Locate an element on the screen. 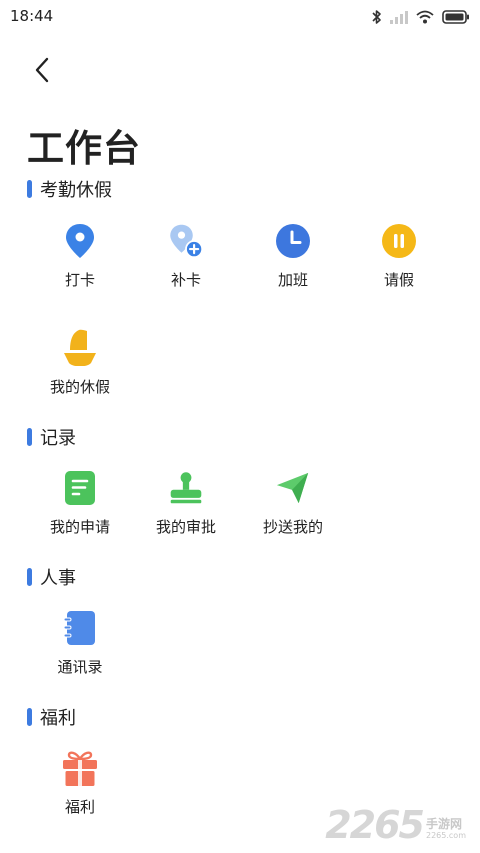 The width and height of the screenshot is (480, 853). watermark-digits: 2265 is located at coordinates (375, 825).